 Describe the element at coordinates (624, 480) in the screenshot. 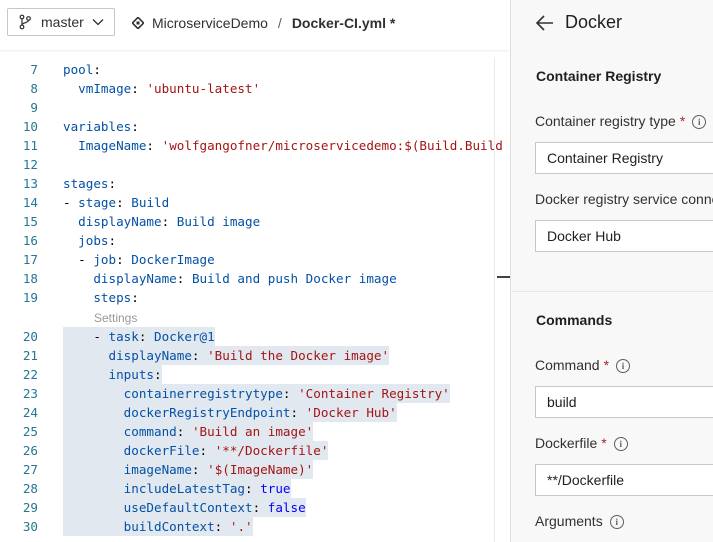

I see `dockerfile-input: **/Dockerfile` at that location.